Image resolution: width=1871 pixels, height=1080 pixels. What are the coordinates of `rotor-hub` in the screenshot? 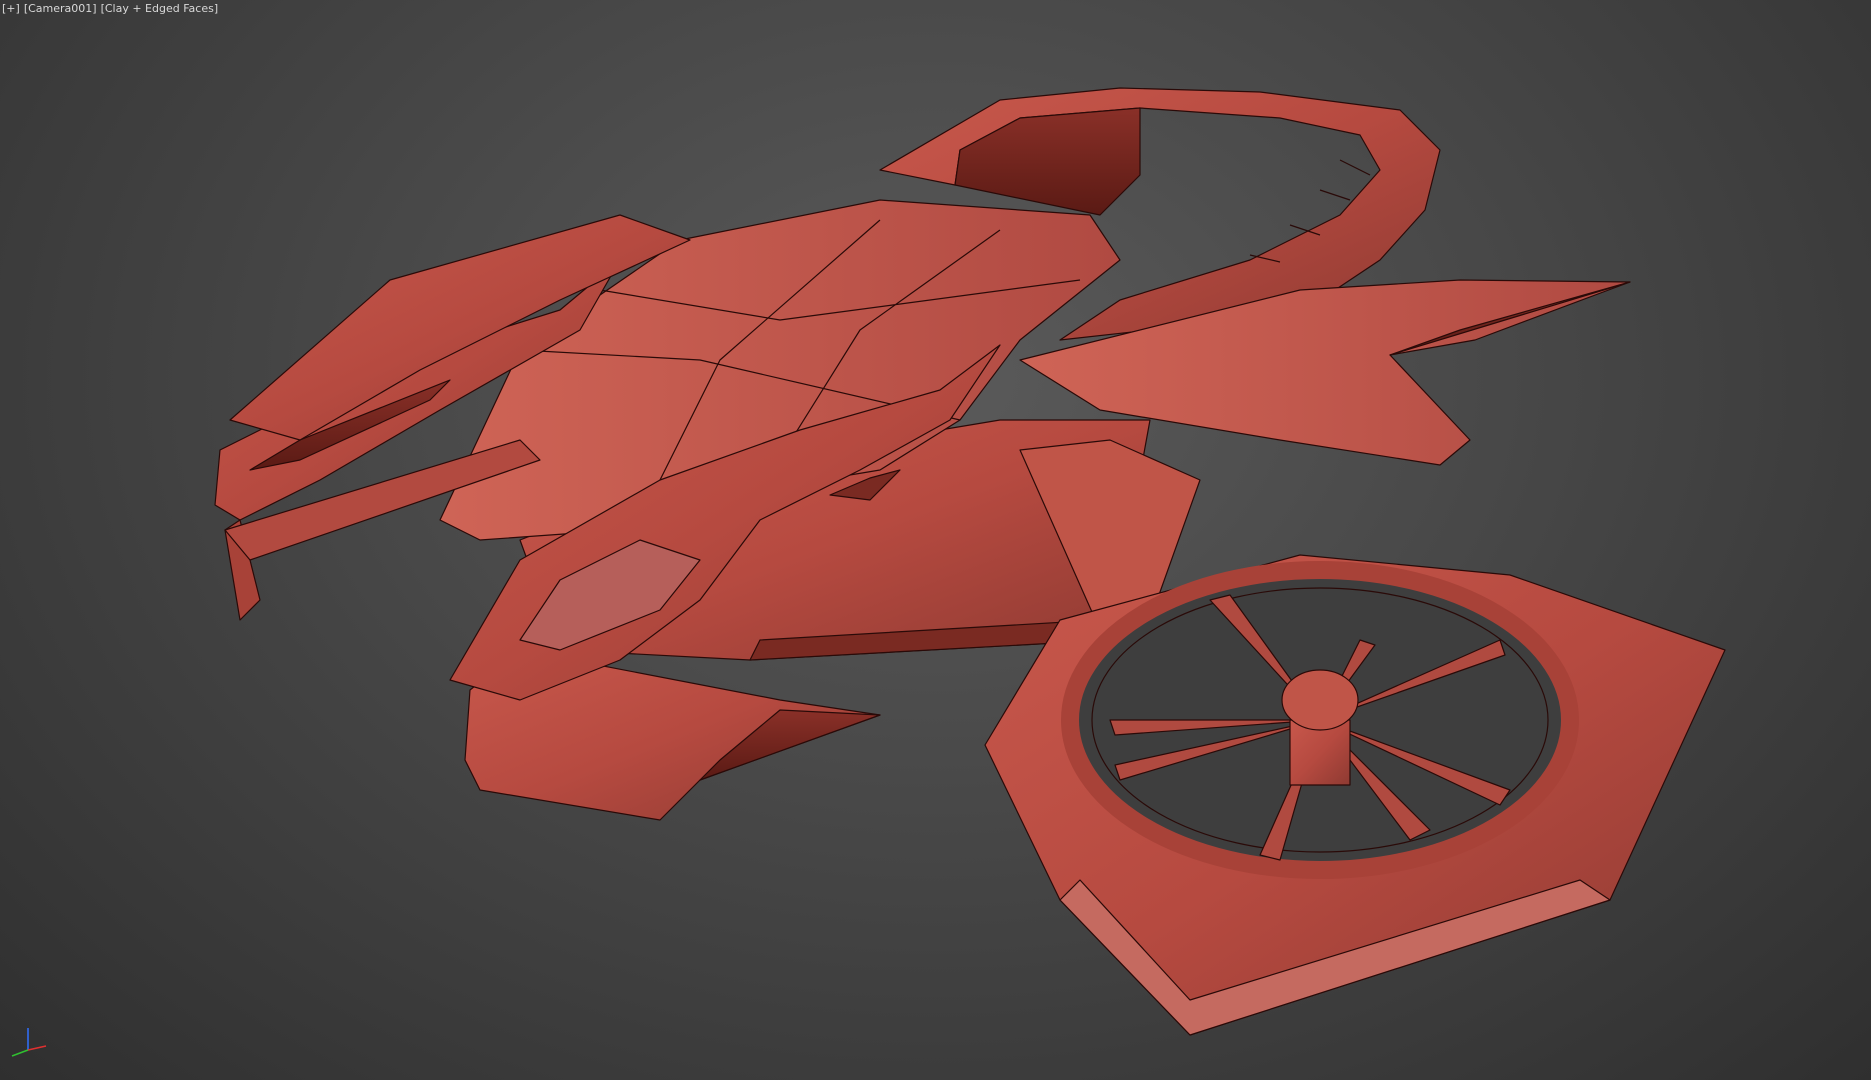 It's located at (1320, 727).